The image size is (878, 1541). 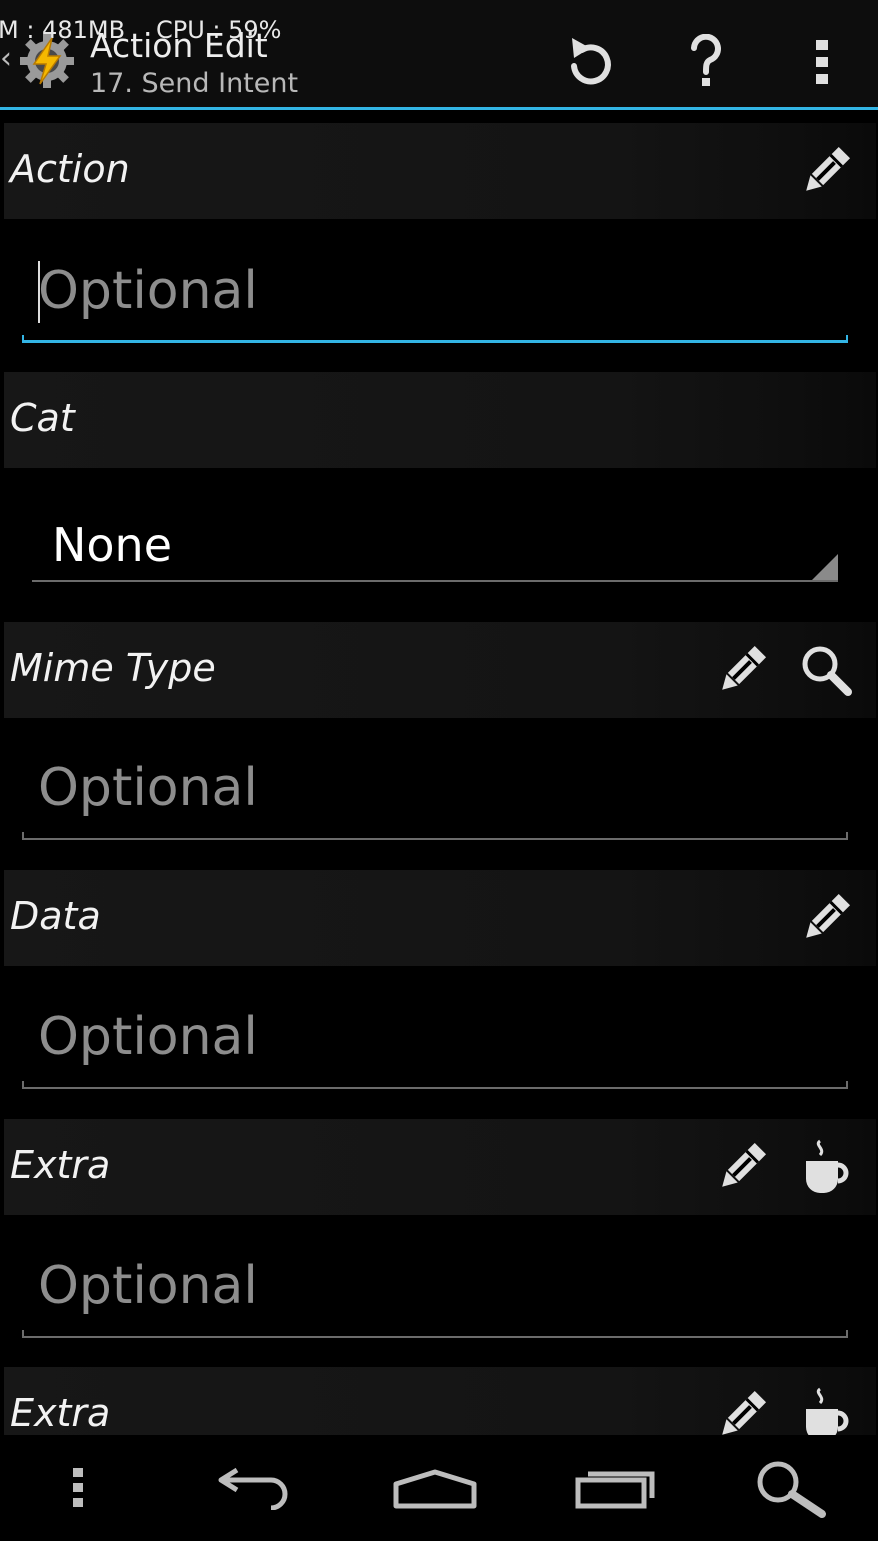 I want to click on extra-1-input-underline, so click(x=435, y=1334).